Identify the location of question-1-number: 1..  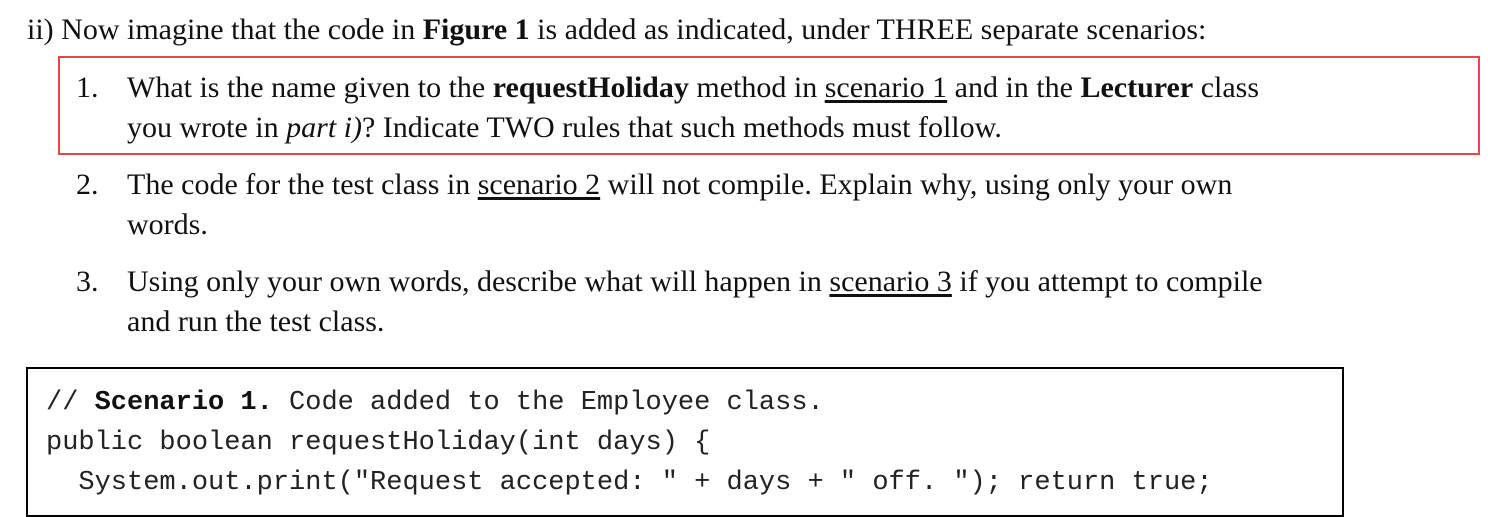
(87, 87).